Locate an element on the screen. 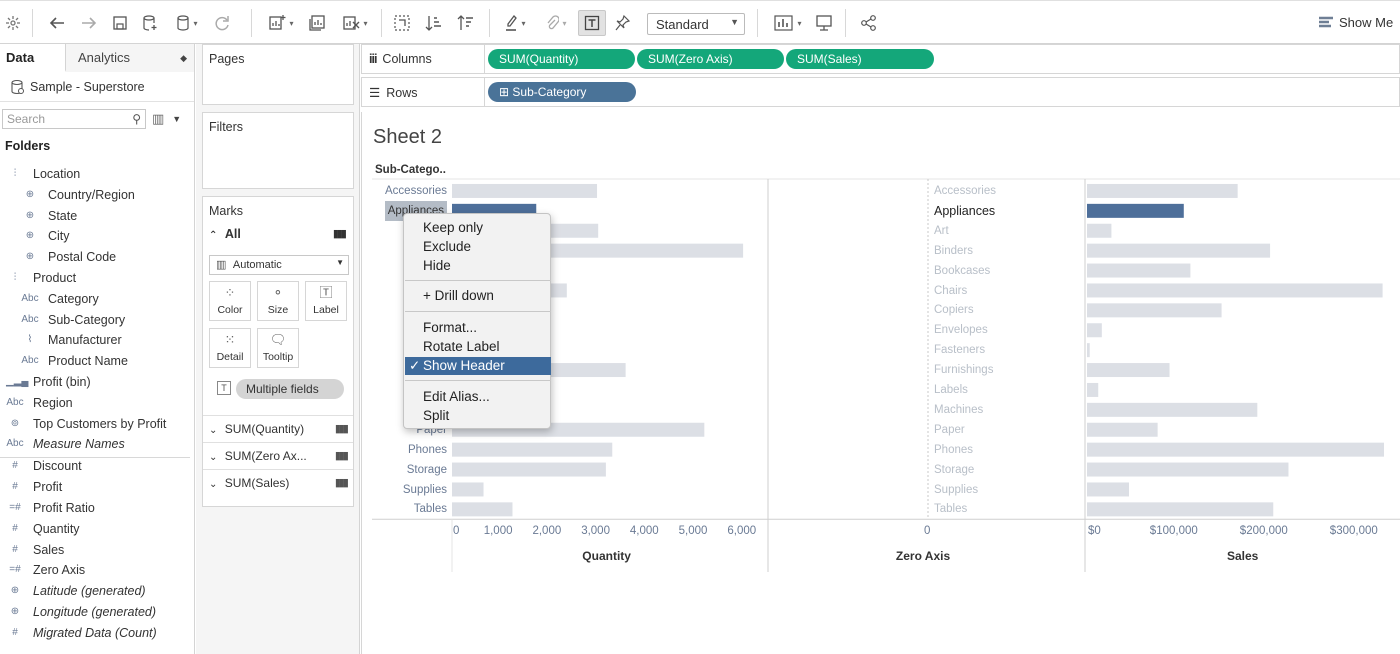  field-item: # Profit is located at coordinates (95, 487).